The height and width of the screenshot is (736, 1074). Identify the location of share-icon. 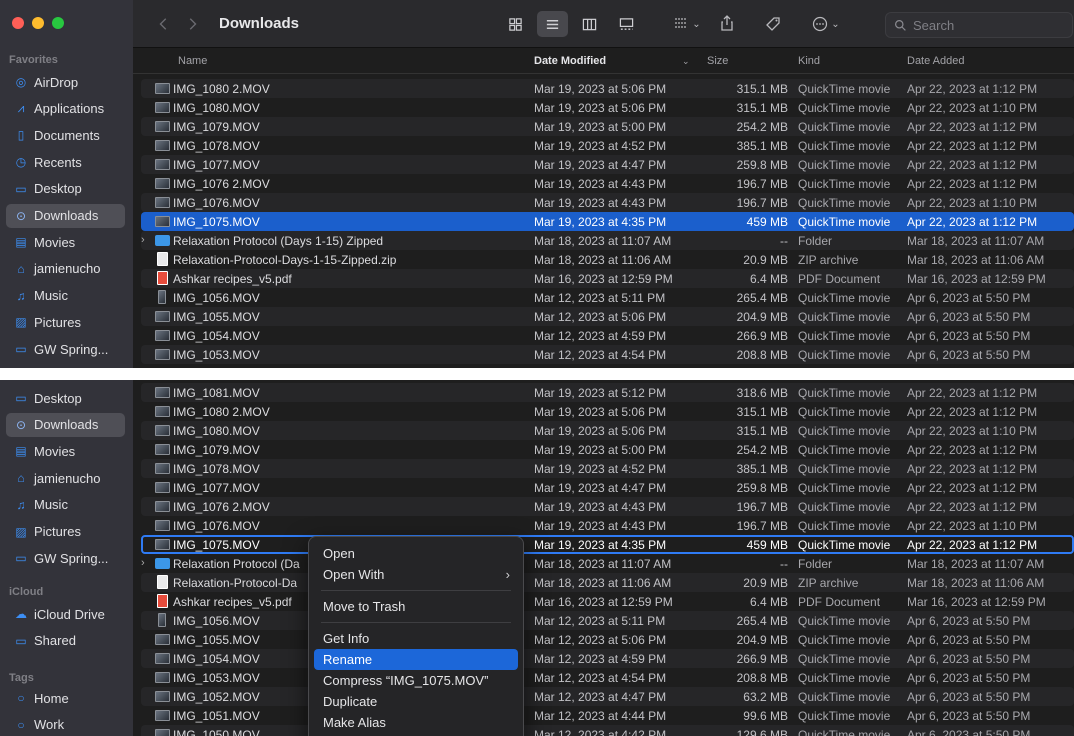
(727, 23).